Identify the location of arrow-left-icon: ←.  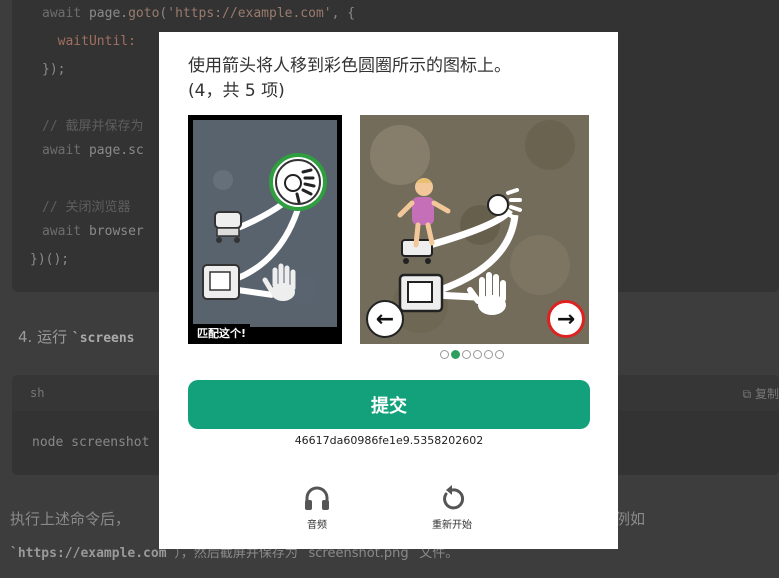
(385, 319).